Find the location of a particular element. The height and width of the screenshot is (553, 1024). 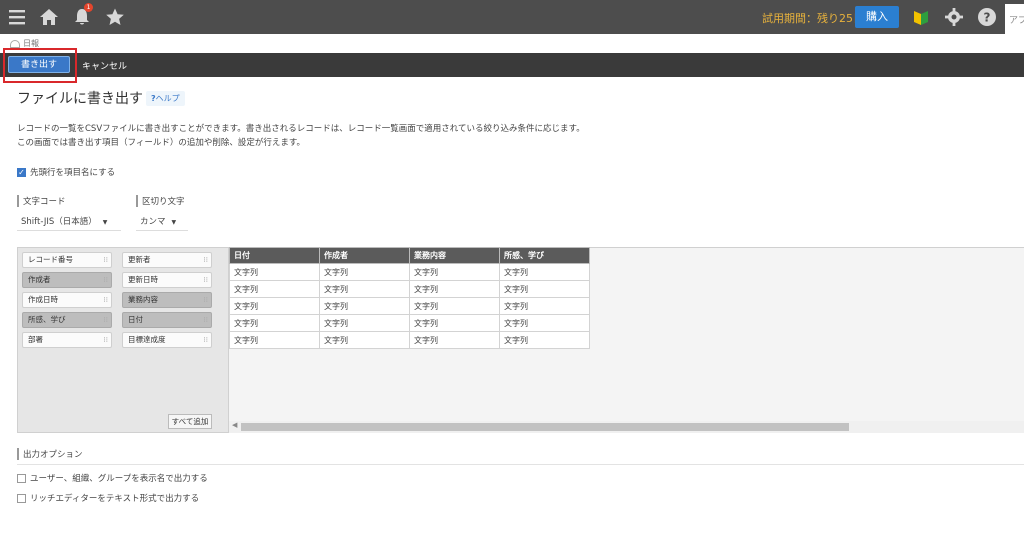

encoding-select: Shift-JIS（日本語） ▼ is located at coordinates (69, 222).